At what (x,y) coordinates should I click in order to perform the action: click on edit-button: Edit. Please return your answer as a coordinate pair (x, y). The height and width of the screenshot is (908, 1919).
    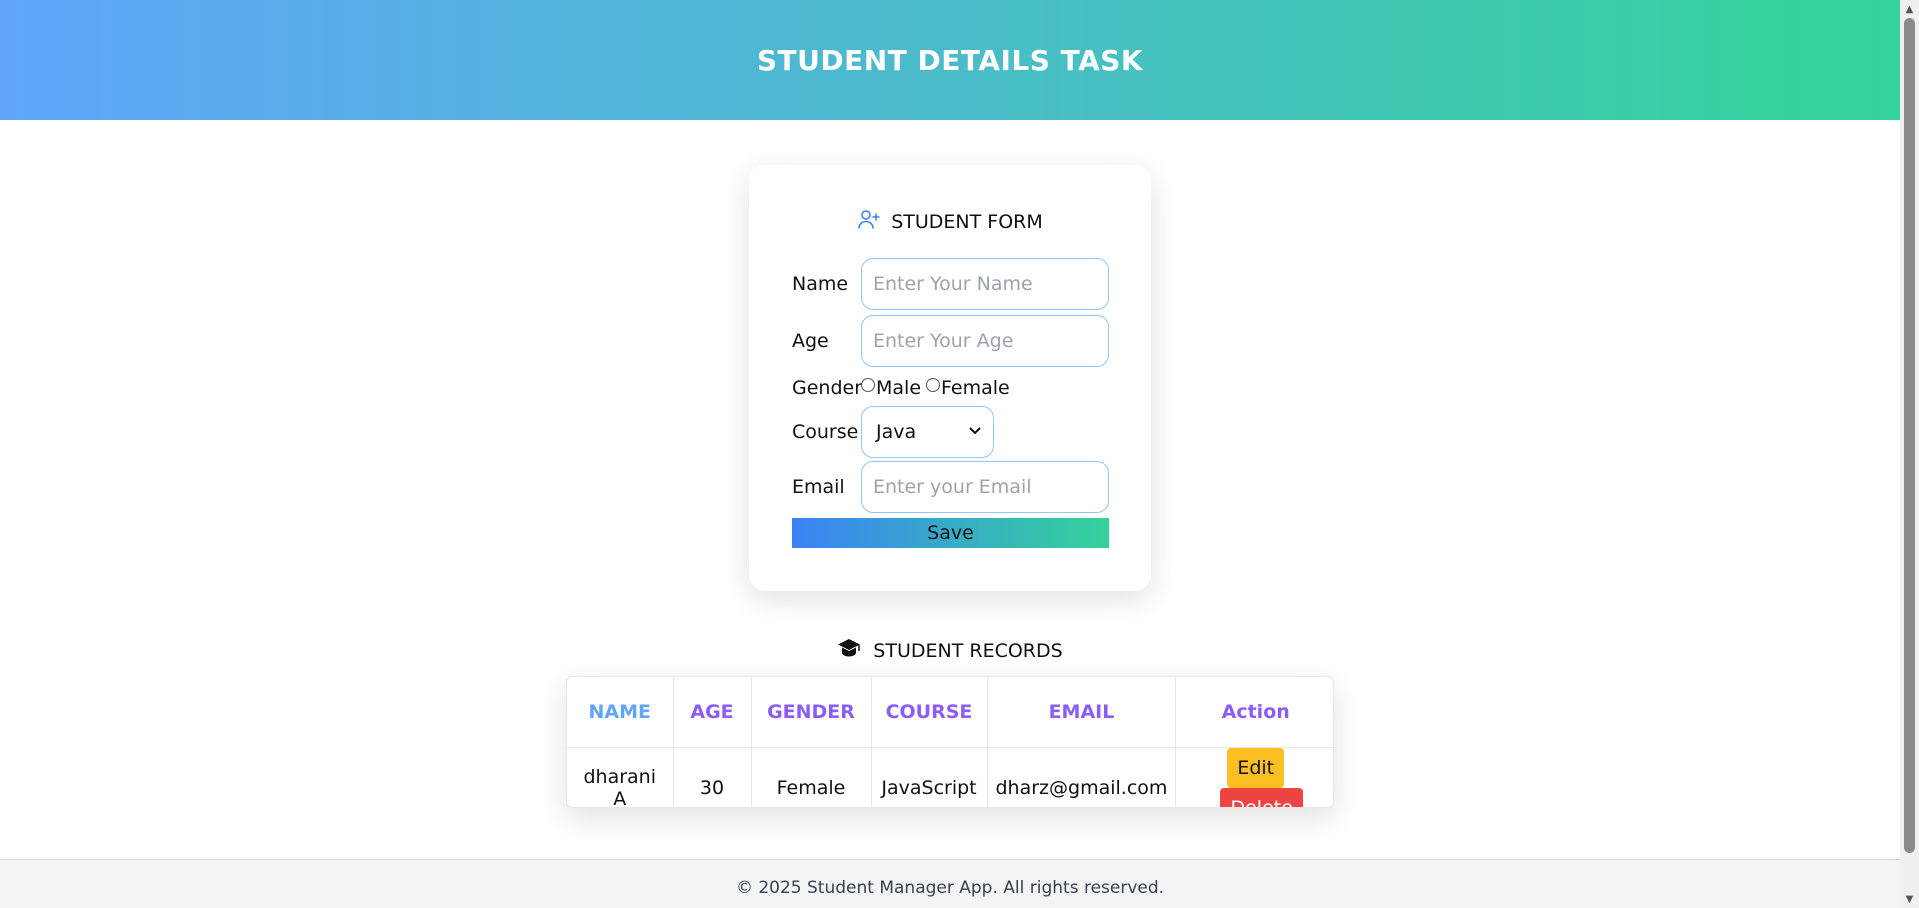
    Looking at the image, I should click on (1256, 767).